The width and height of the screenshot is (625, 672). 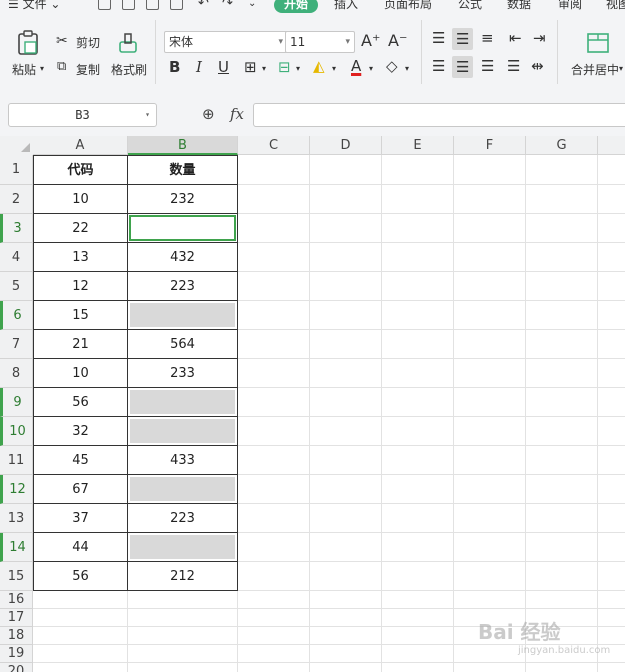 I want to click on zoom-icon: ⊕, so click(x=208, y=114).